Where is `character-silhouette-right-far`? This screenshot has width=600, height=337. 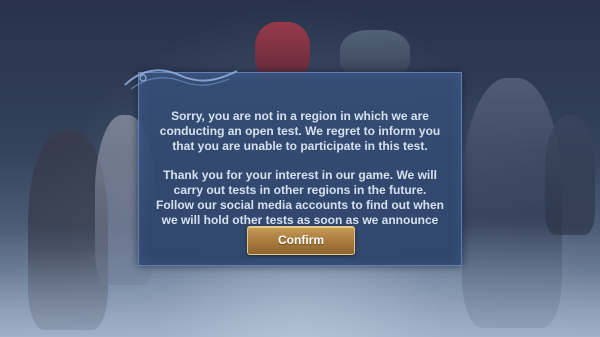 character-silhouette-right-far is located at coordinates (570, 175).